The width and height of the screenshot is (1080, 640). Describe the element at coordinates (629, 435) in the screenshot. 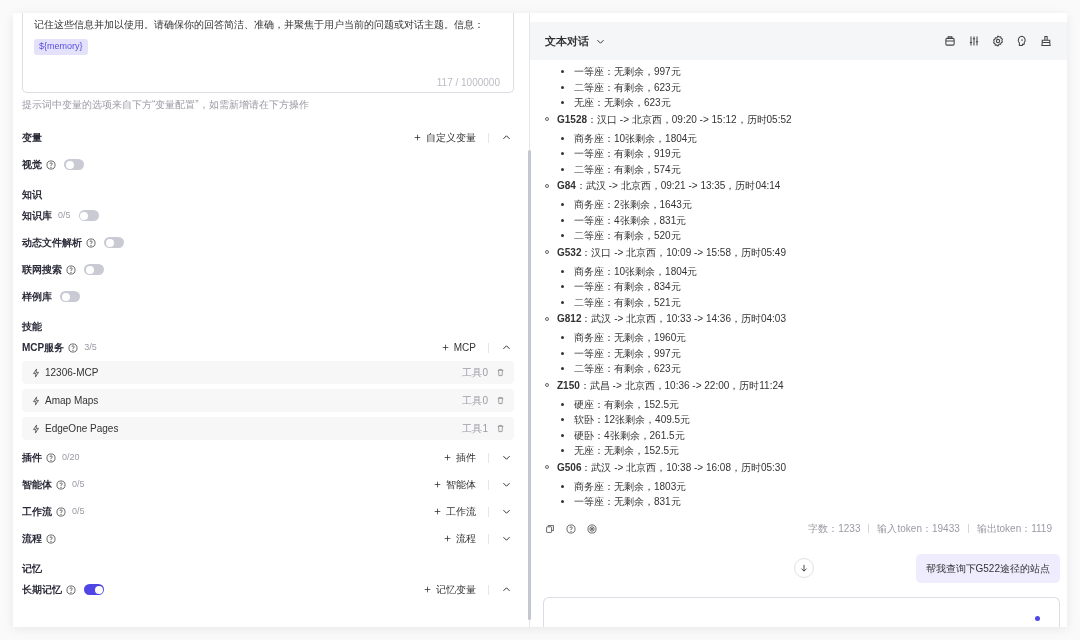

I see `seat-info: 硬卧：4张剩余，261.5元` at that location.